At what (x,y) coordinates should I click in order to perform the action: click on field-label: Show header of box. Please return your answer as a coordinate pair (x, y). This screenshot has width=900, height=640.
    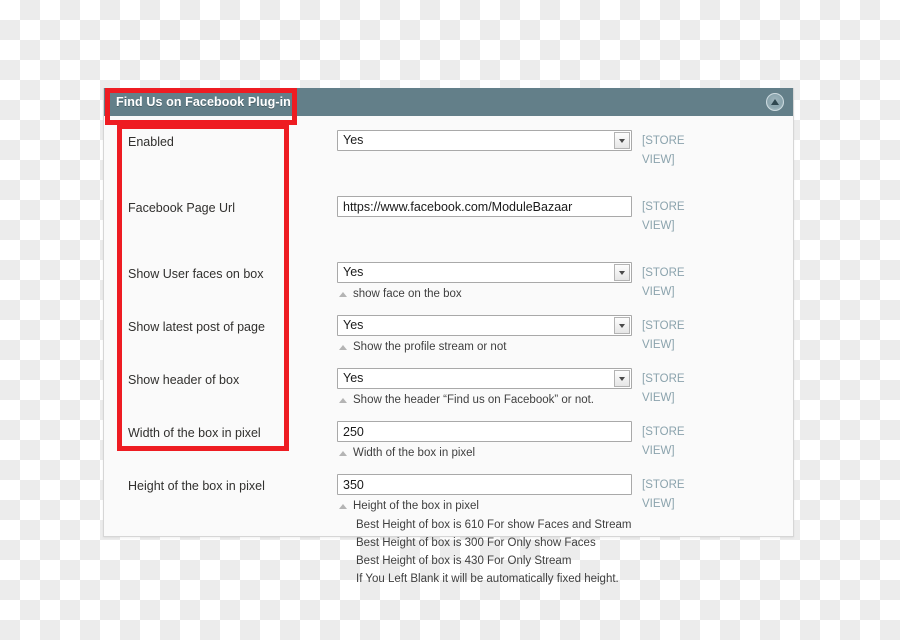
    Looking at the image, I should click on (184, 380).